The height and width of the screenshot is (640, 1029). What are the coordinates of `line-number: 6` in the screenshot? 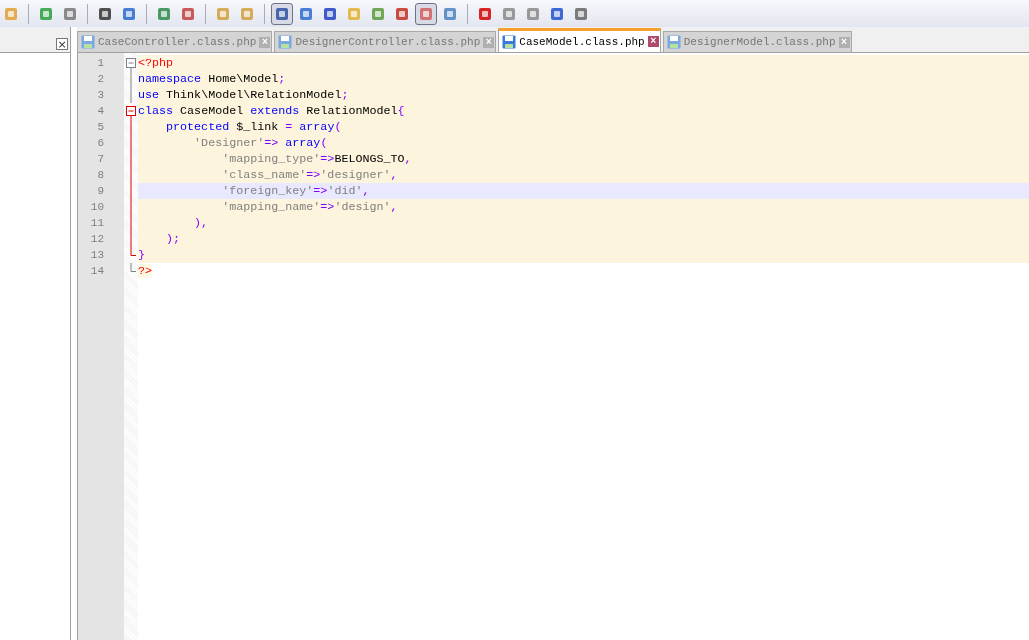 It's located at (100, 143).